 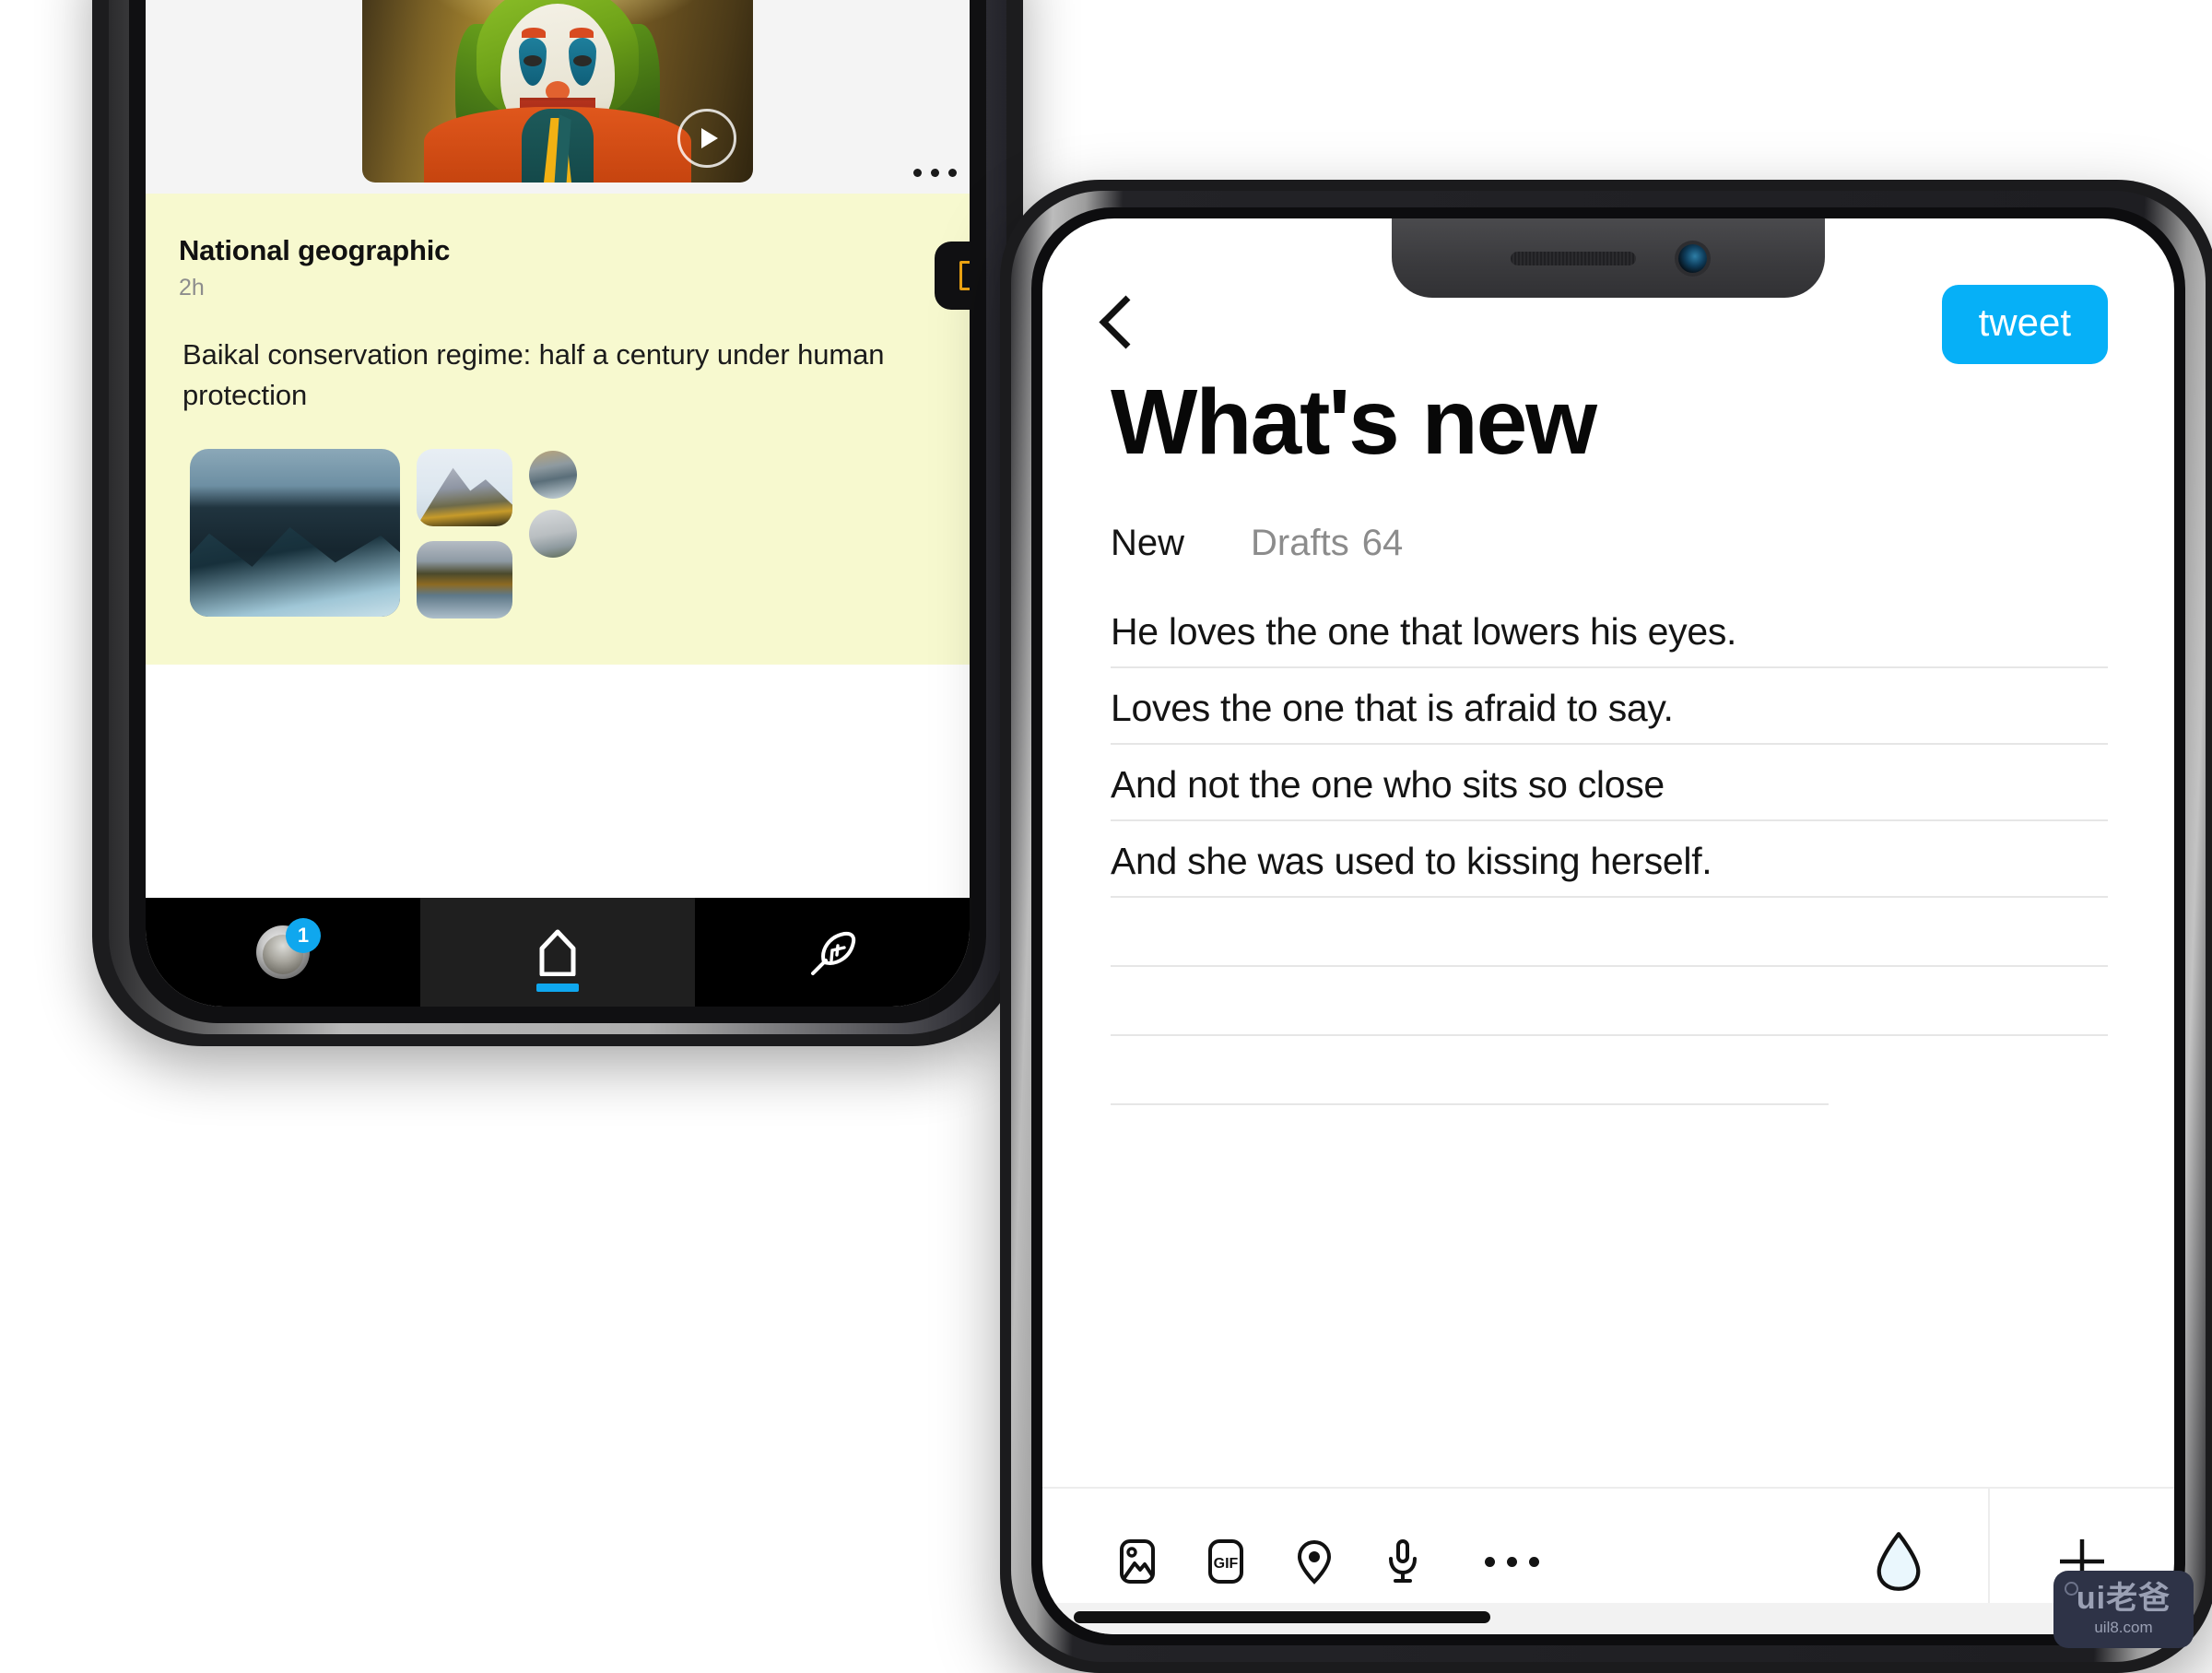 I want to click on microphone-icon, so click(x=1403, y=1561).